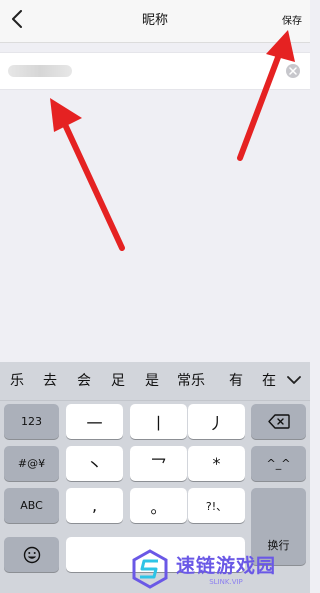  What do you see at coordinates (145, 72) in the screenshot?
I see `nickname-input` at bounding box center [145, 72].